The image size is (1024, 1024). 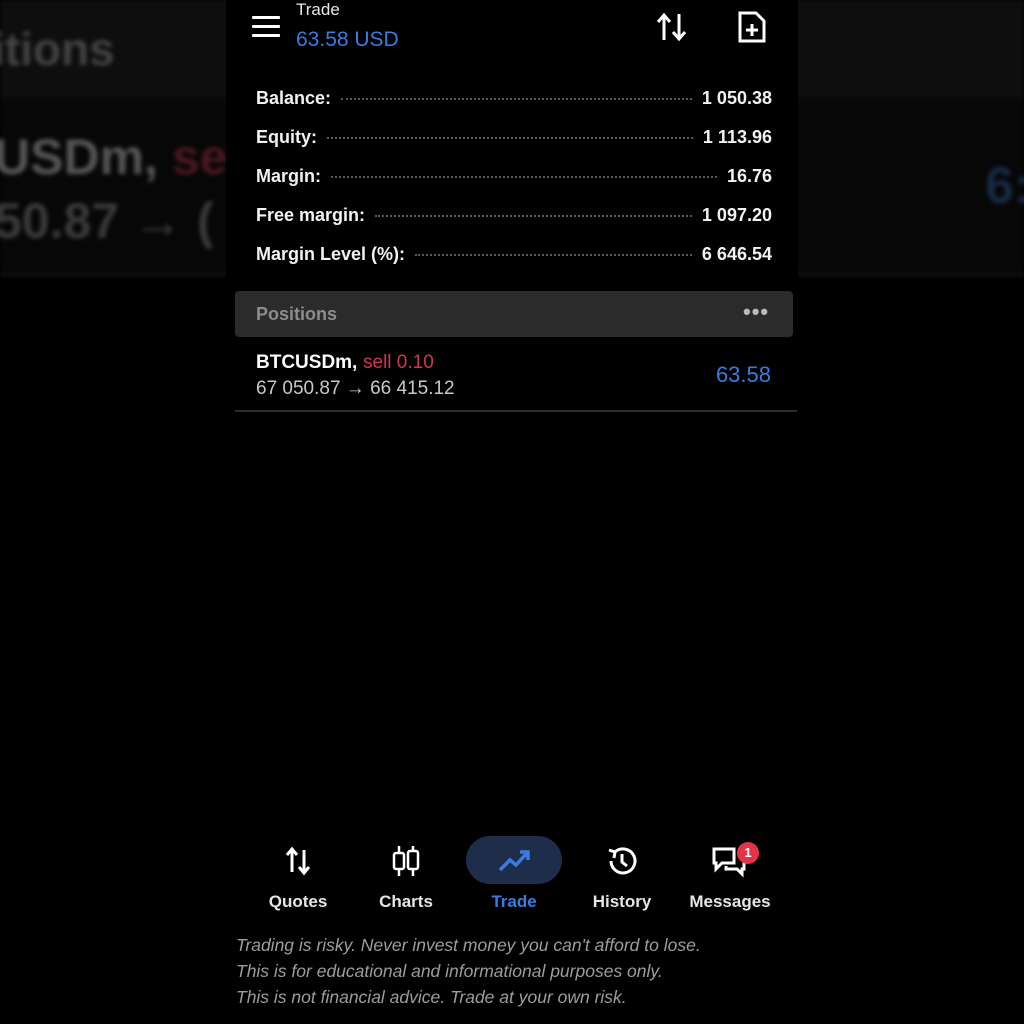 I want to click on history-icon, so click(x=622, y=861).